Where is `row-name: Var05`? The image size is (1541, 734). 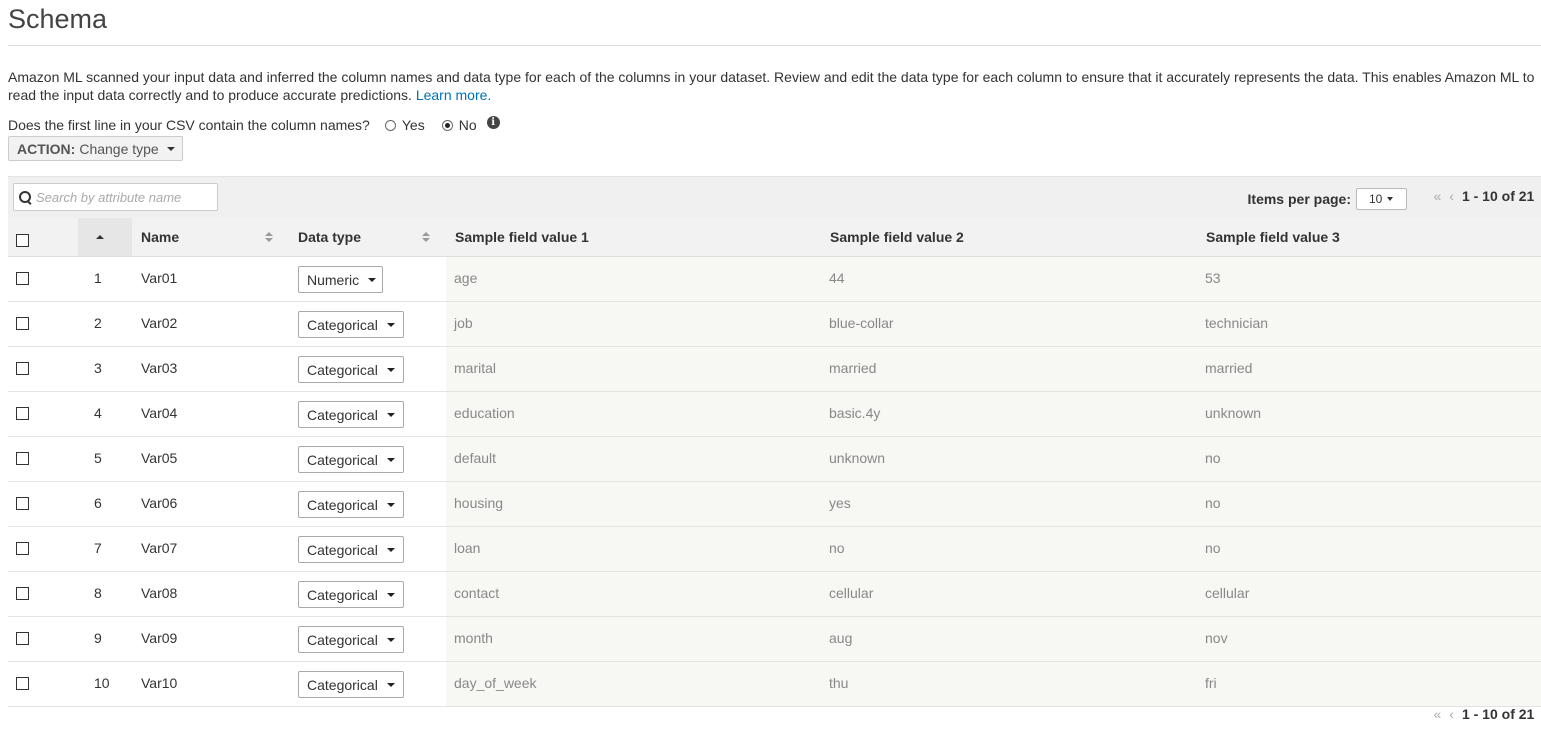 row-name: Var05 is located at coordinates (159, 458).